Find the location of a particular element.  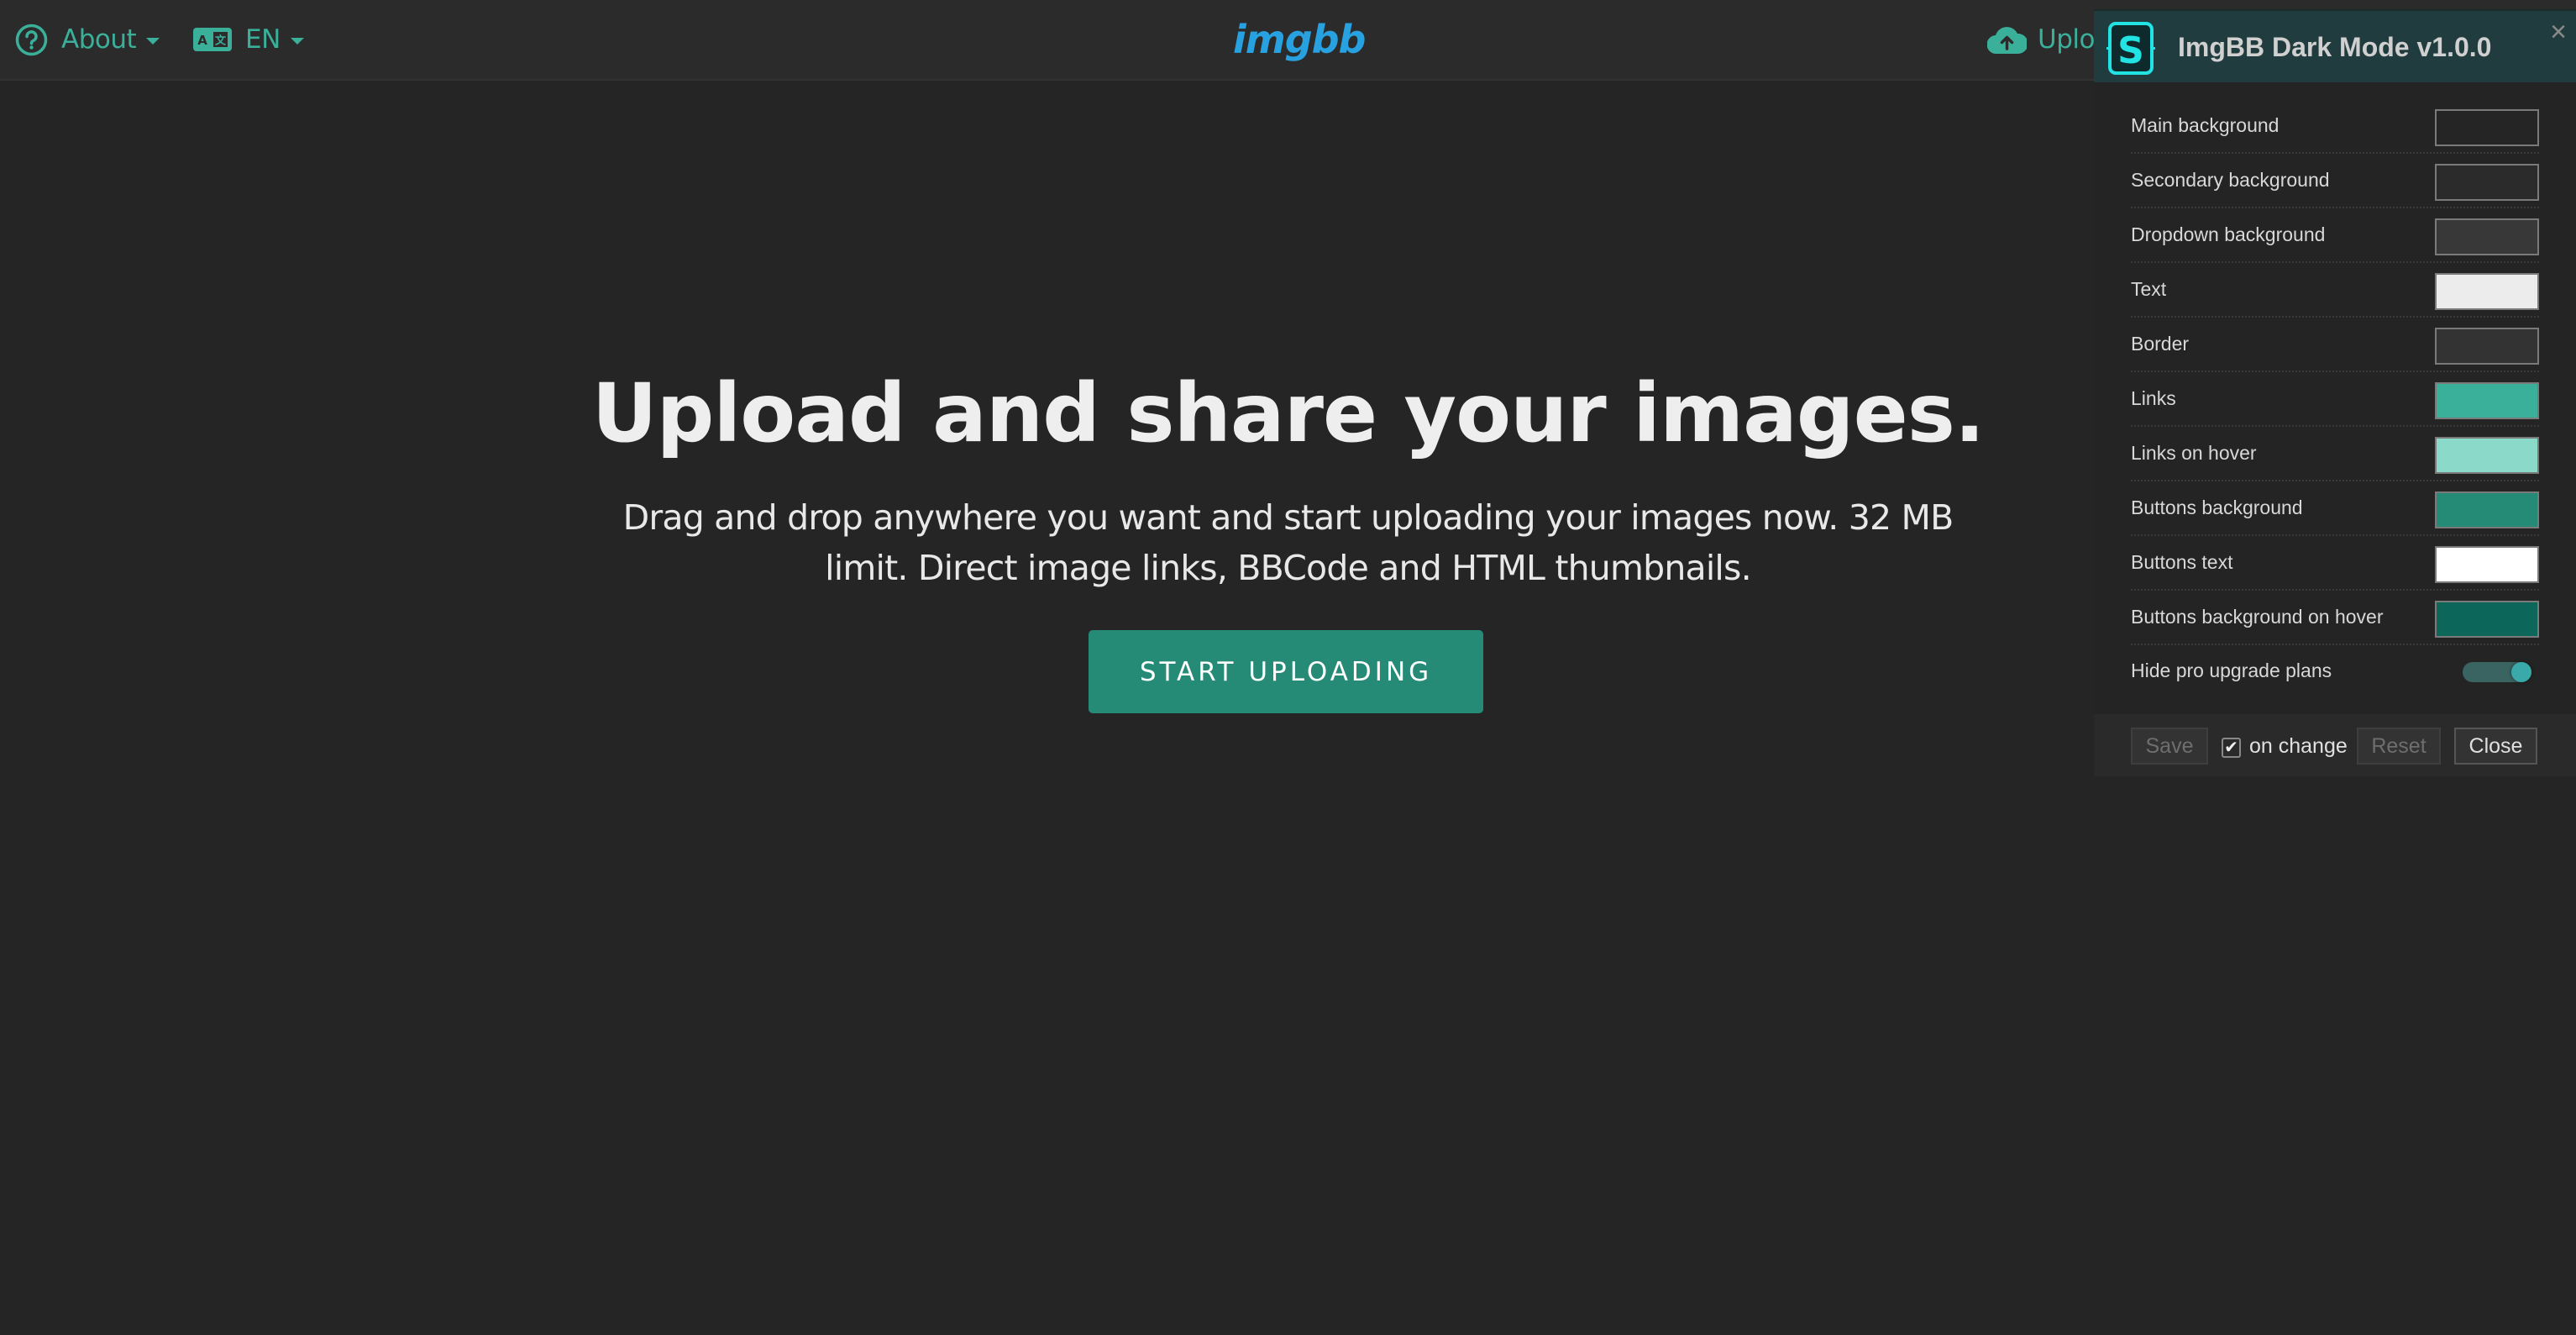

setting-row-secondary-background: Secondary background is located at coordinates (2335, 181).